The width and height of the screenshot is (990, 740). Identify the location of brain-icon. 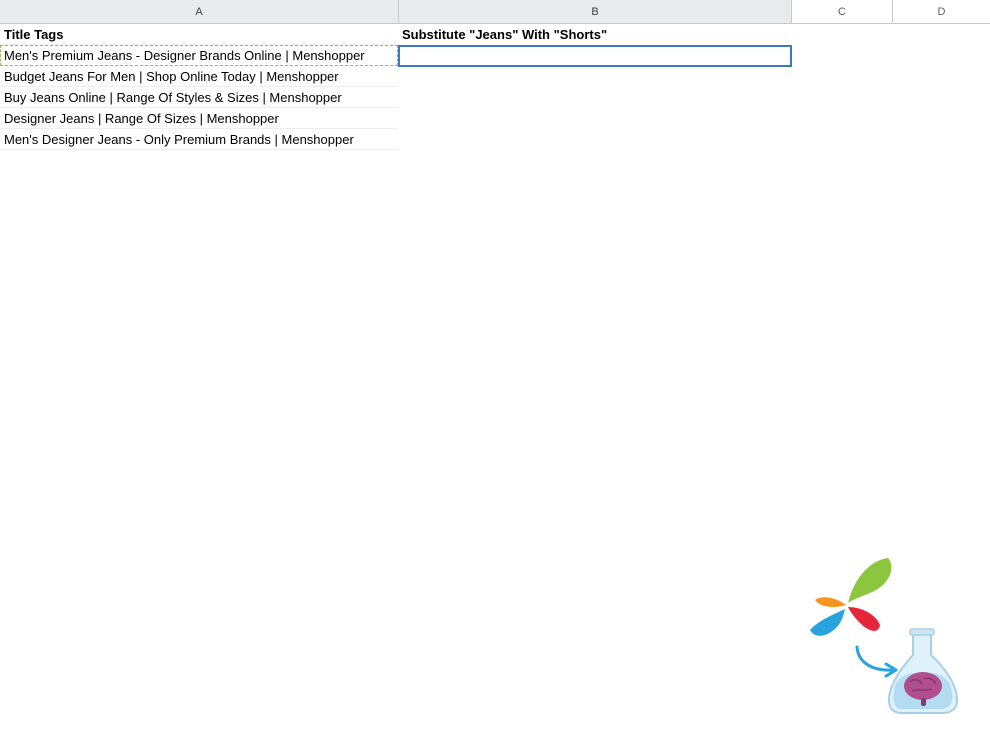
(923, 686).